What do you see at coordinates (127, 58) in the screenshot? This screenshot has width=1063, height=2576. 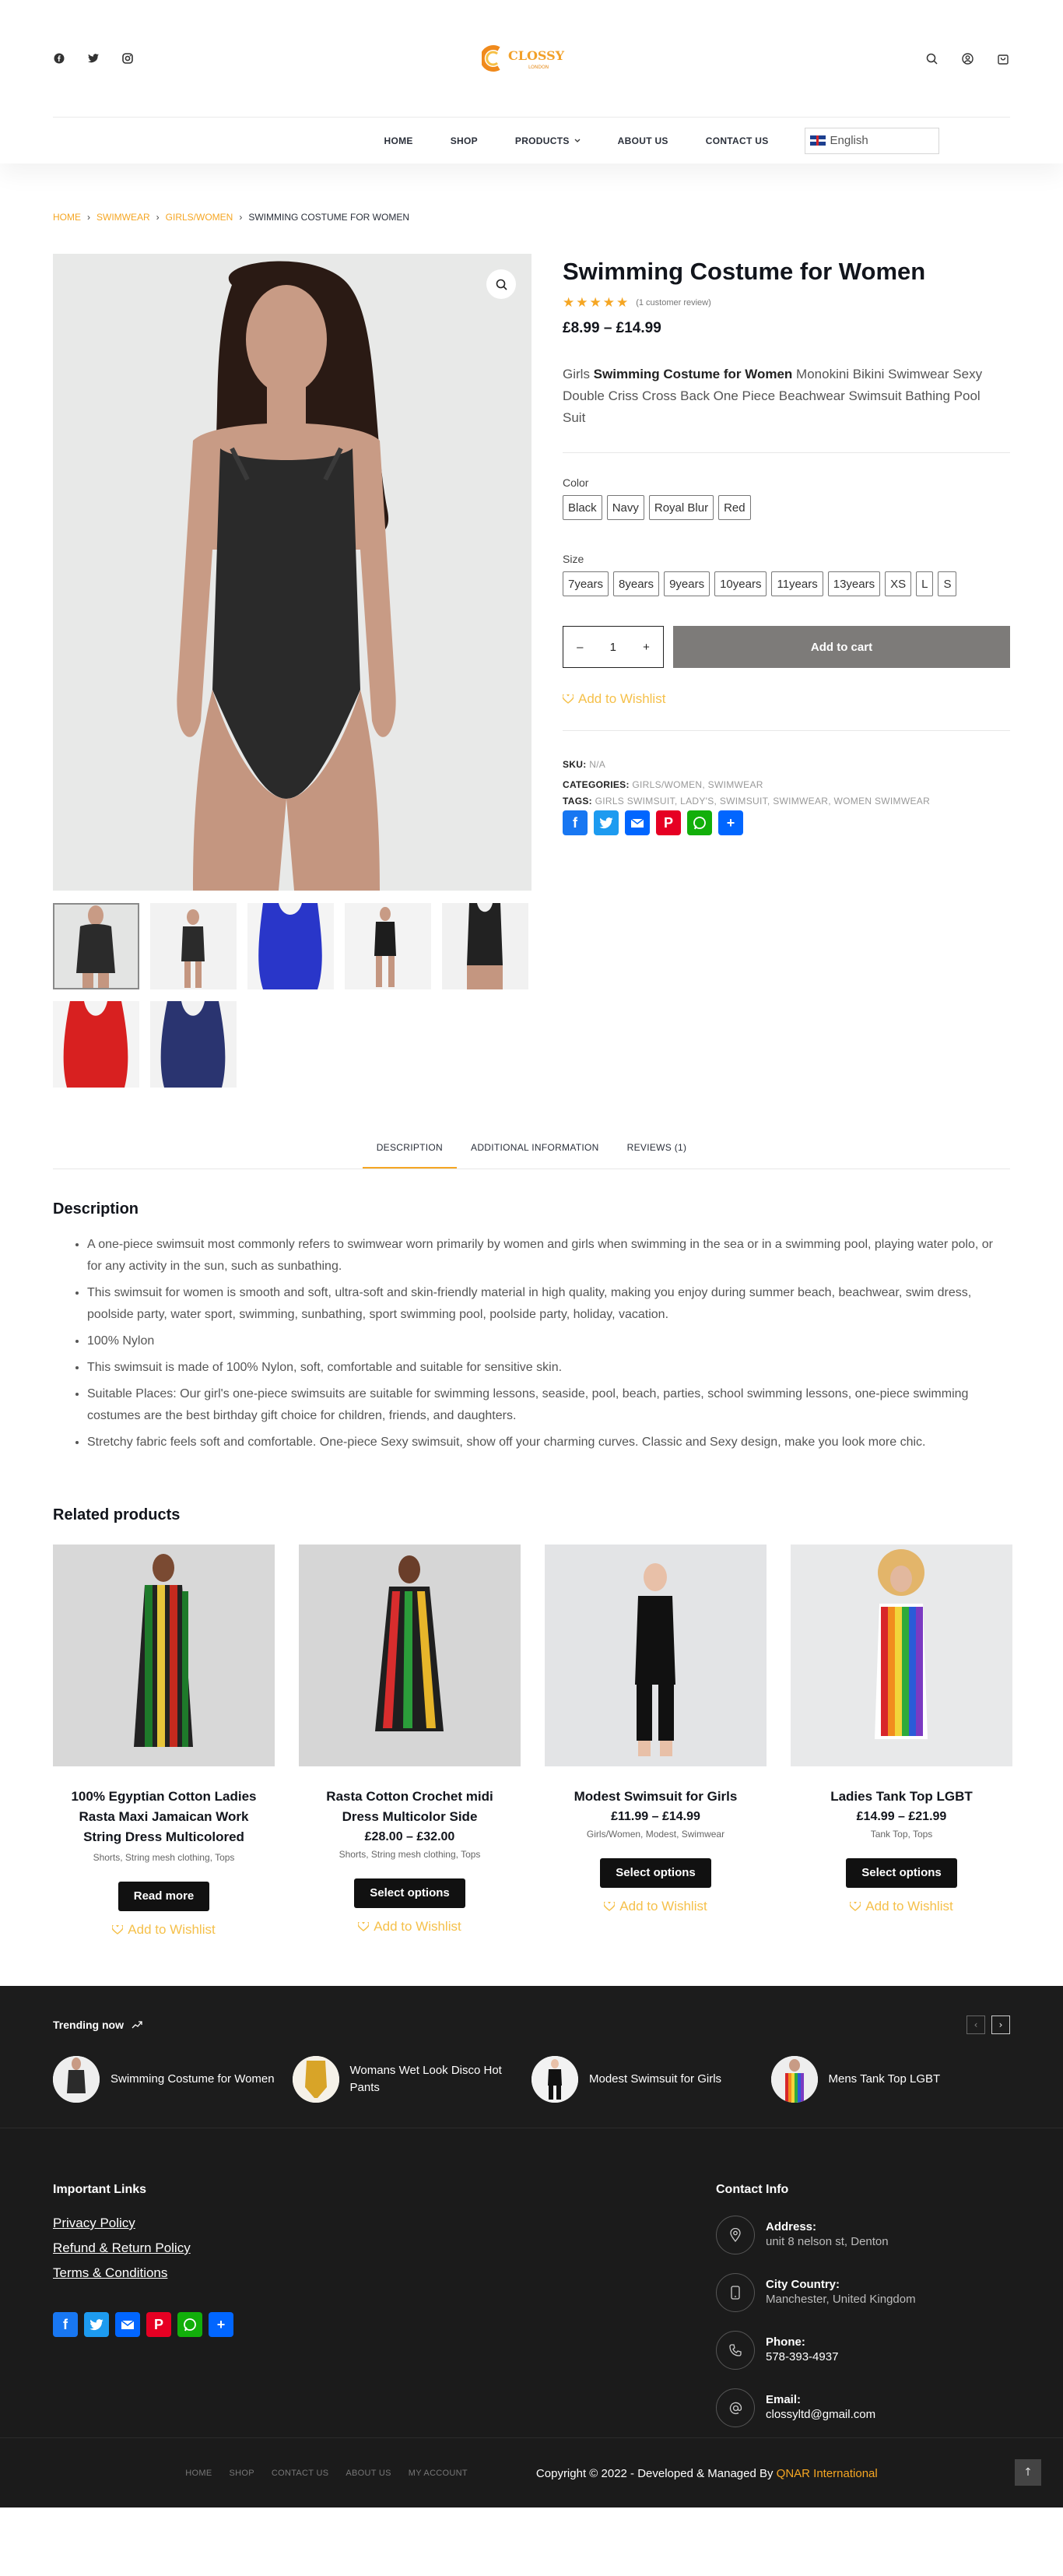 I see `instagram-icon` at bounding box center [127, 58].